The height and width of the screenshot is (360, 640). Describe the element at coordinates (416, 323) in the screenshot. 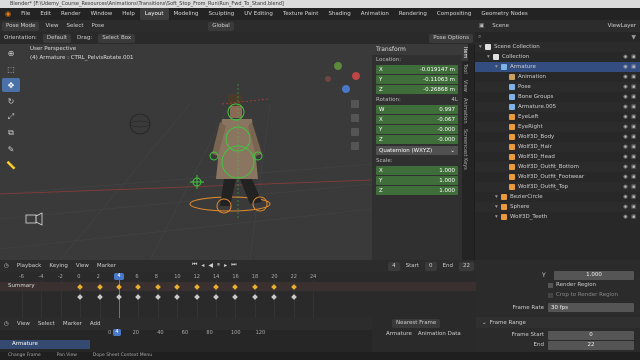

I see `snap-mode-dropdown: Nearest Frame` at that location.